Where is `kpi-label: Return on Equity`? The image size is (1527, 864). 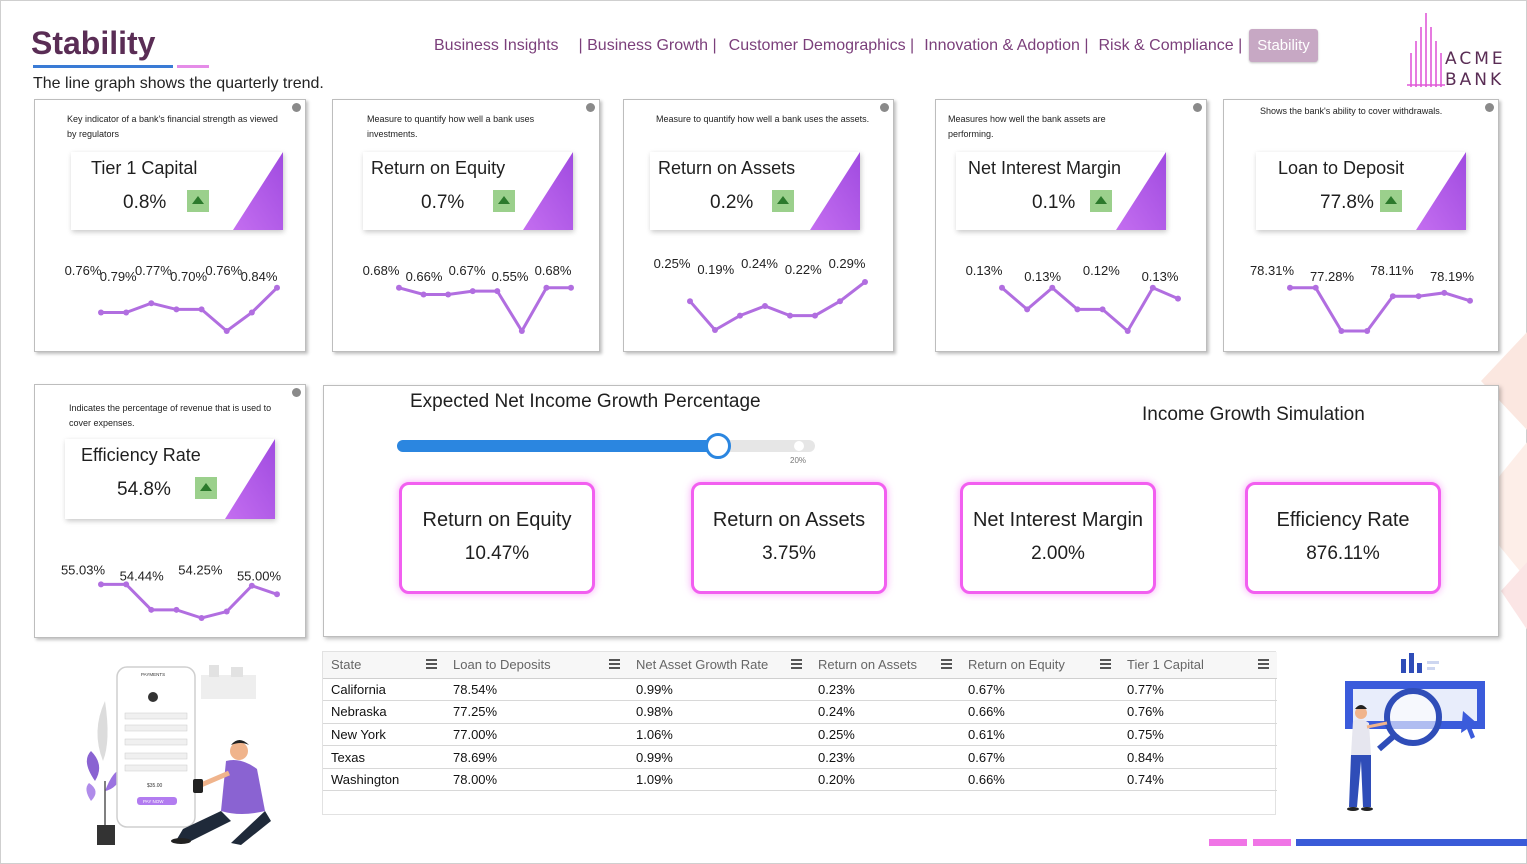 kpi-label: Return on Equity is located at coordinates (438, 168).